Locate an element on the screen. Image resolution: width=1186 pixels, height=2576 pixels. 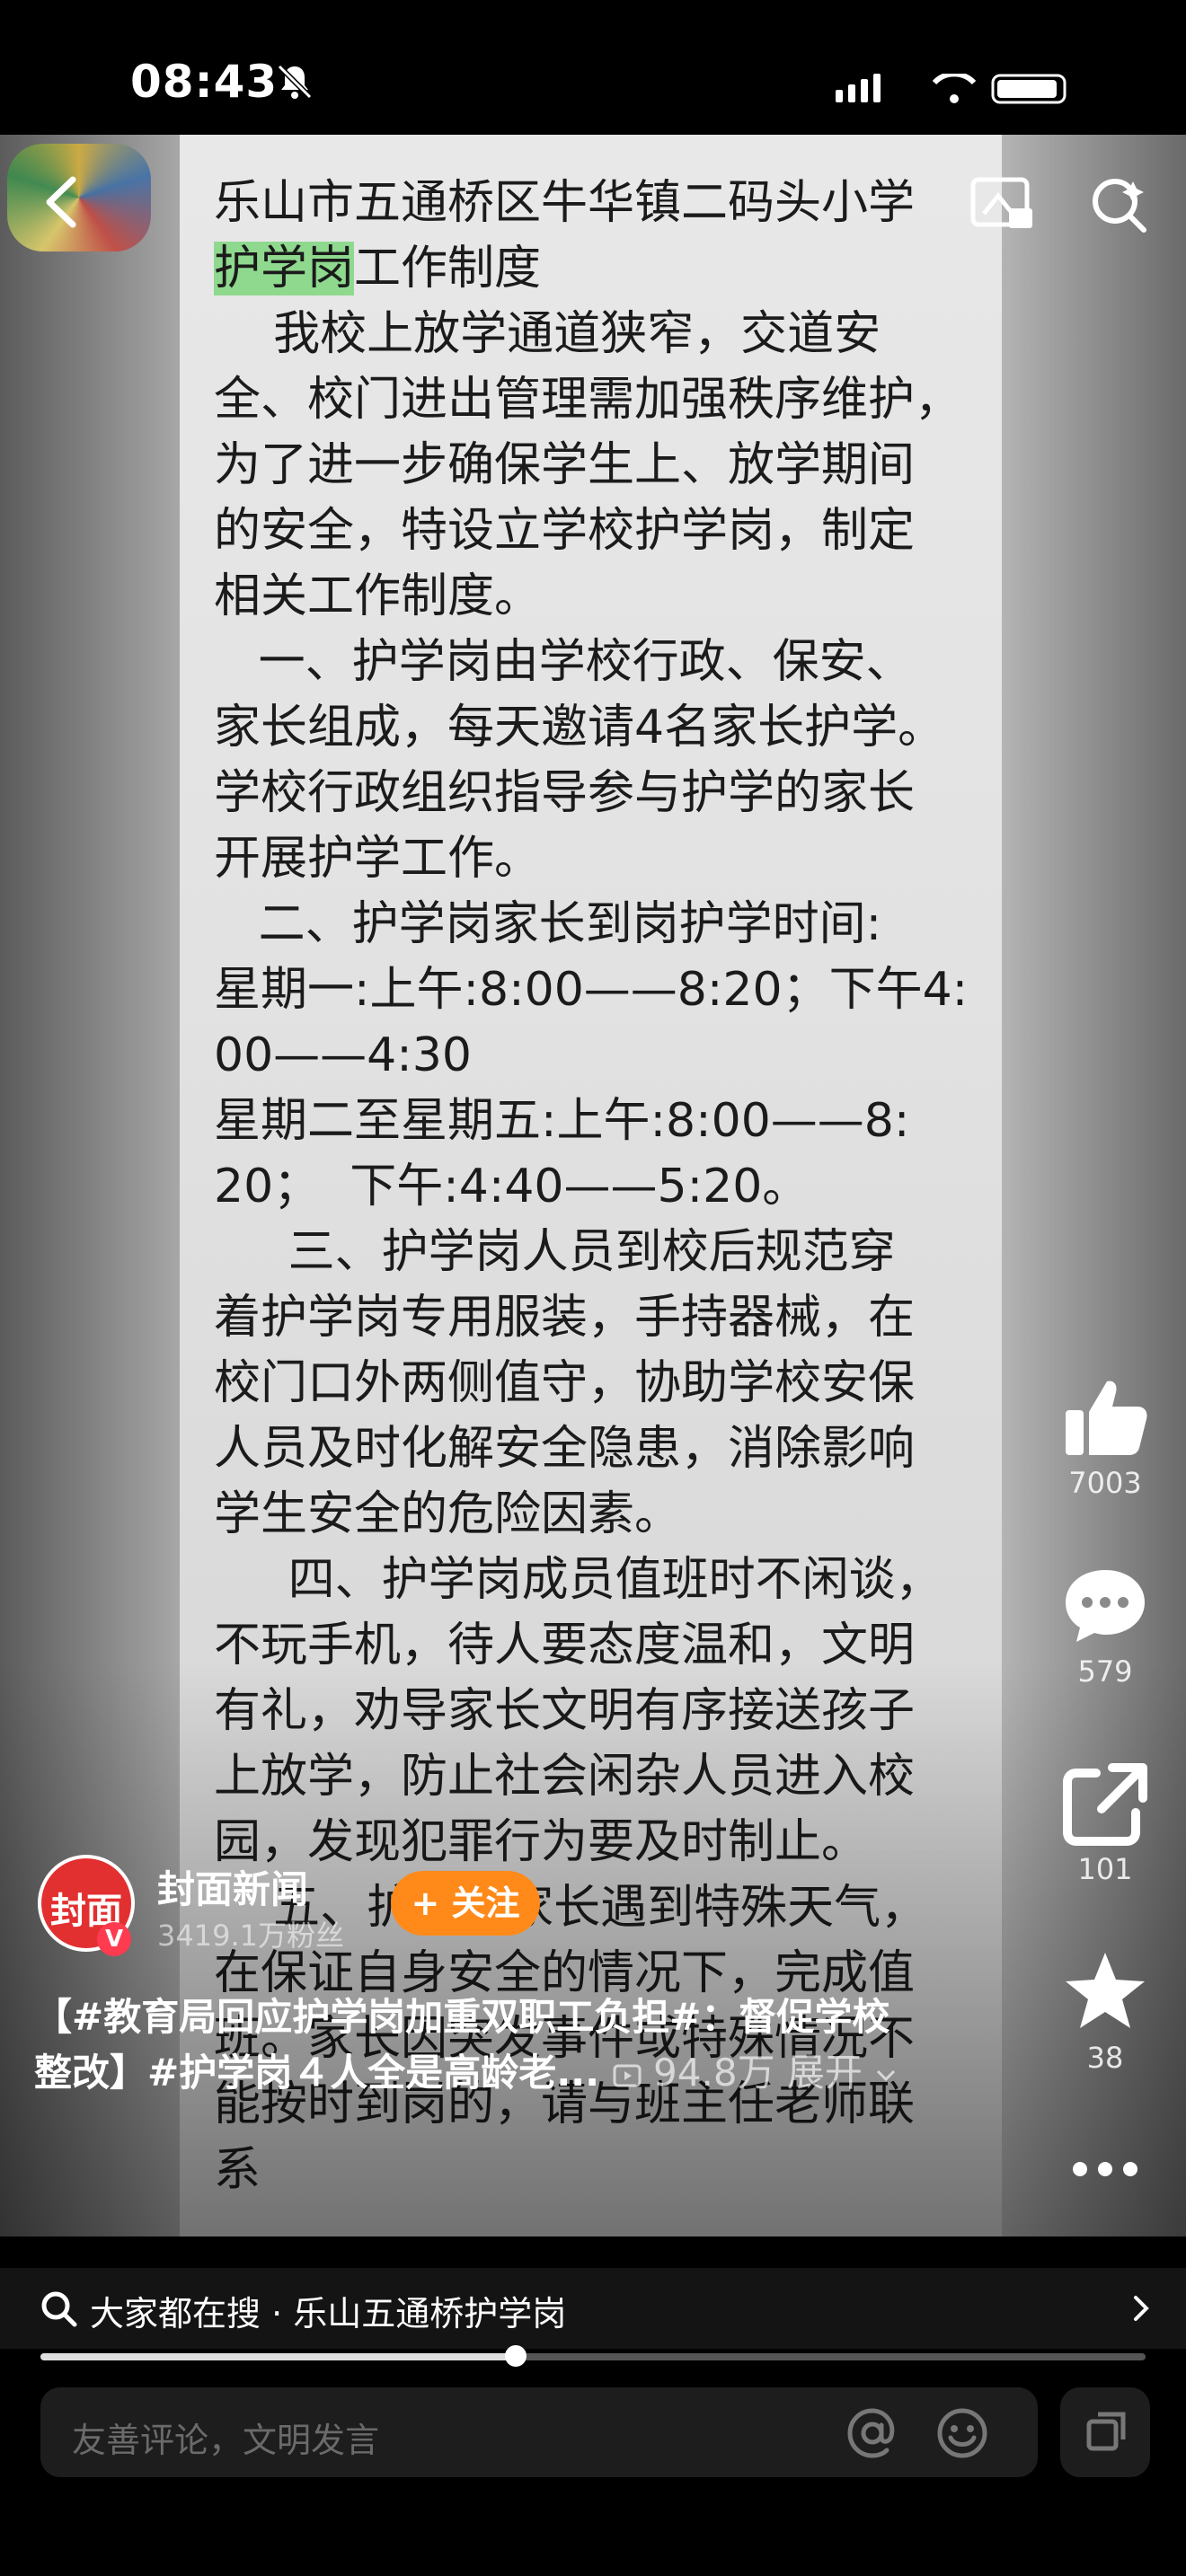
progress-fill is located at coordinates (278, 2356).